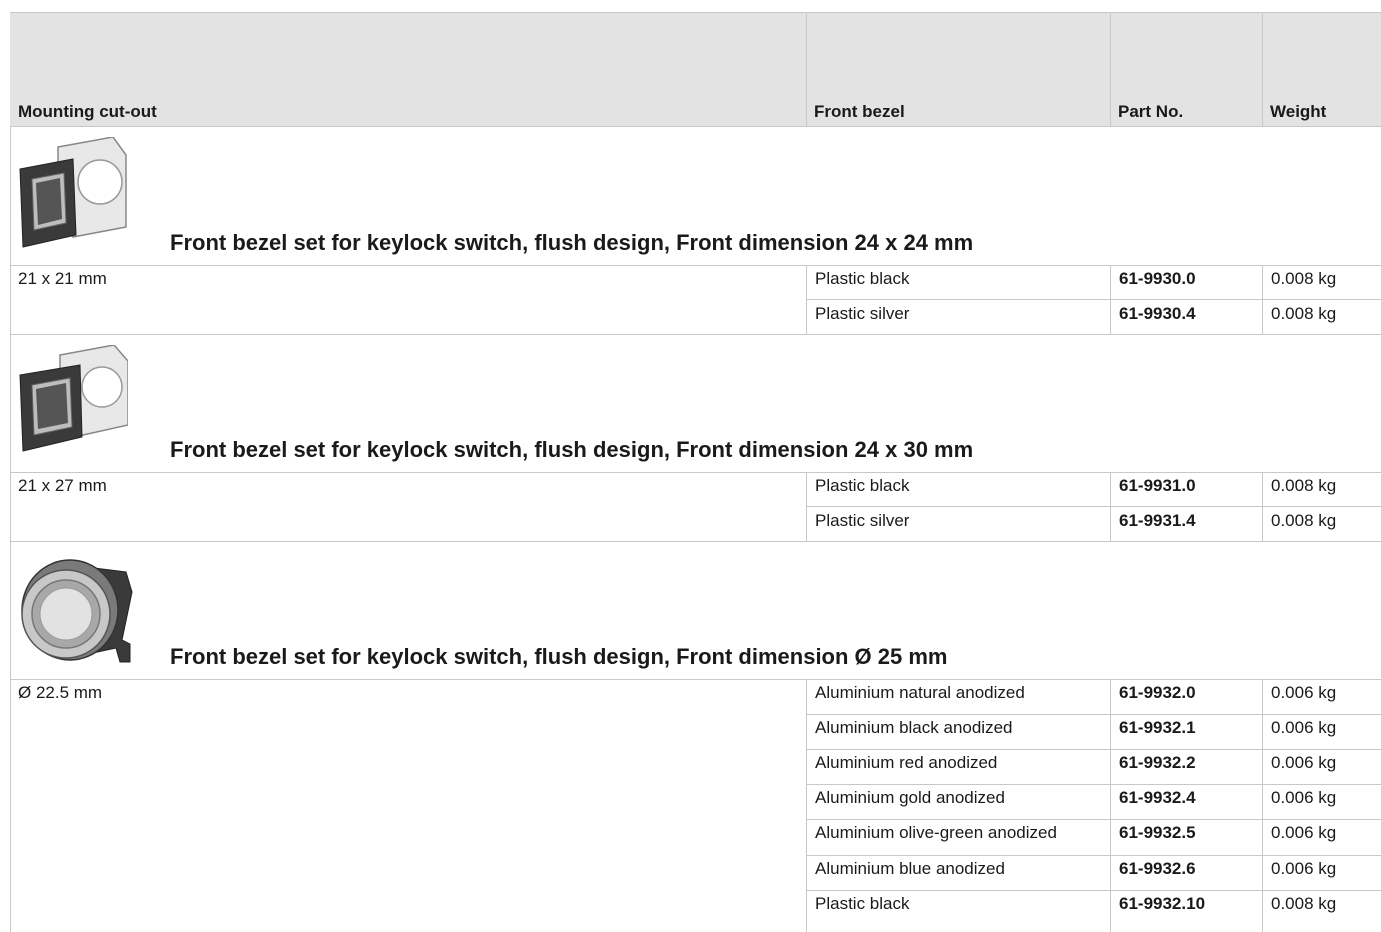 The height and width of the screenshot is (932, 1381). Describe the element at coordinates (87, 111) in the screenshot. I see `header-mounting-cutout: Mounting cut-out` at that location.